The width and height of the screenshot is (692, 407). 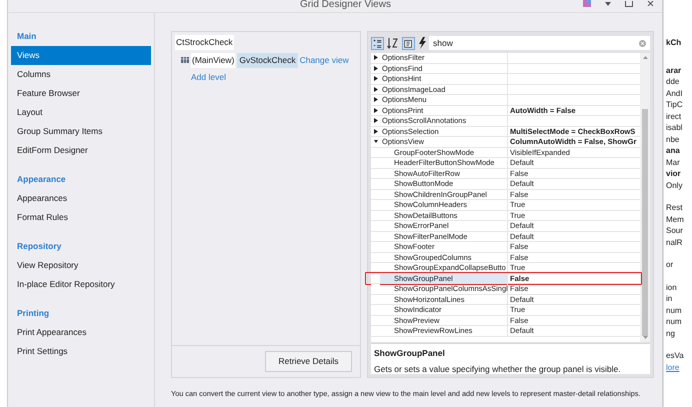 What do you see at coordinates (377, 43) in the screenshot?
I see `categorized-icon` at bounding box center [377, 43].